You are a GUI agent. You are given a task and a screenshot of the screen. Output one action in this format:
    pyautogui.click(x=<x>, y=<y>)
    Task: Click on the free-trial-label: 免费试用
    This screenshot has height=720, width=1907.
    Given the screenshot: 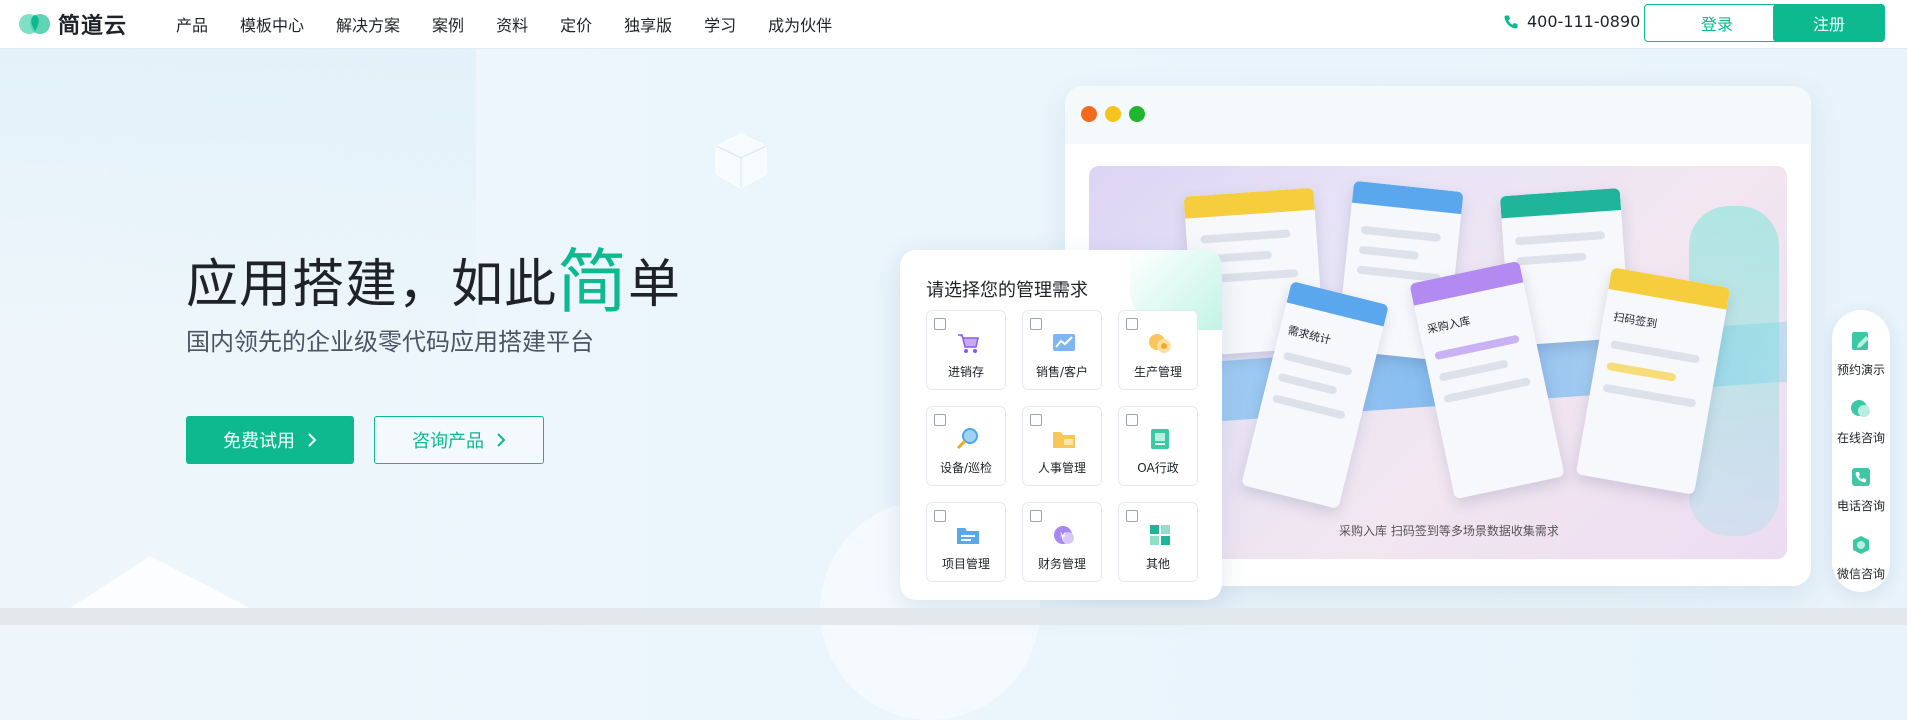 What is the action you would take?
    pyautogui.click(x=259, y=441)
    